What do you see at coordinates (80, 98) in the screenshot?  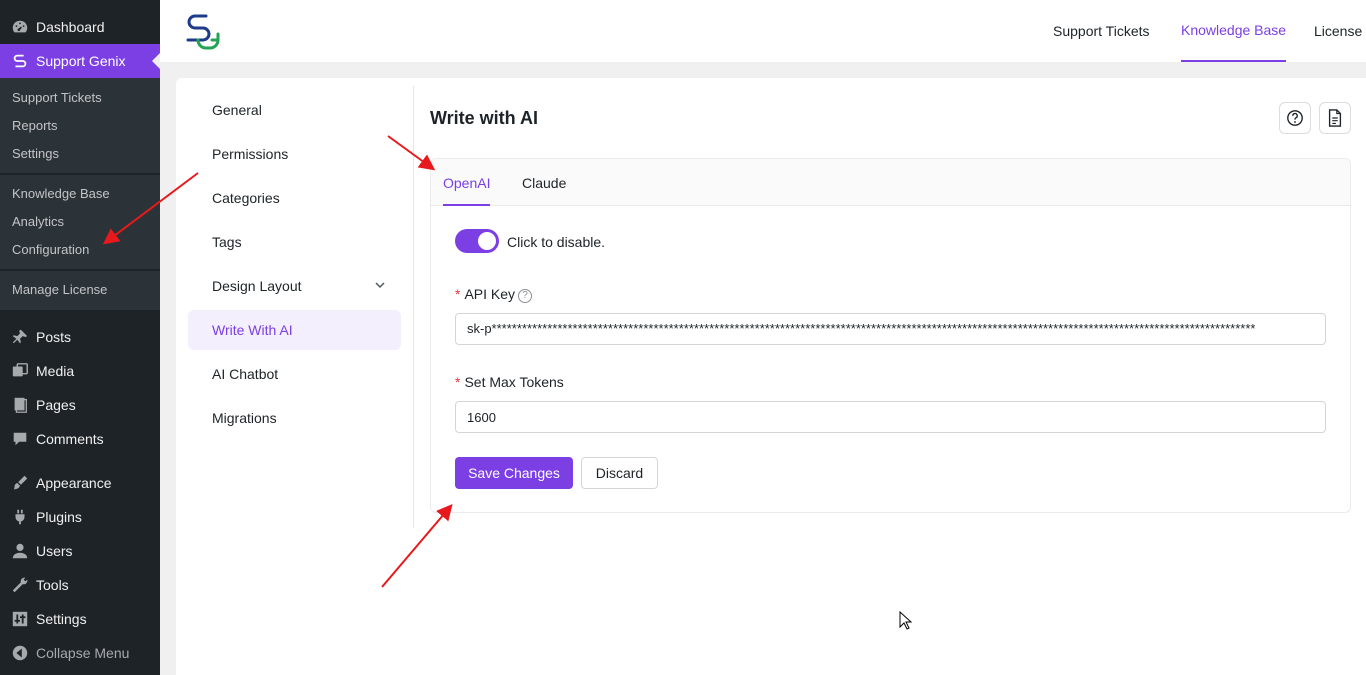 I see `submenu-support-tickets: Support Tickets` at bounding box center [80, 98].